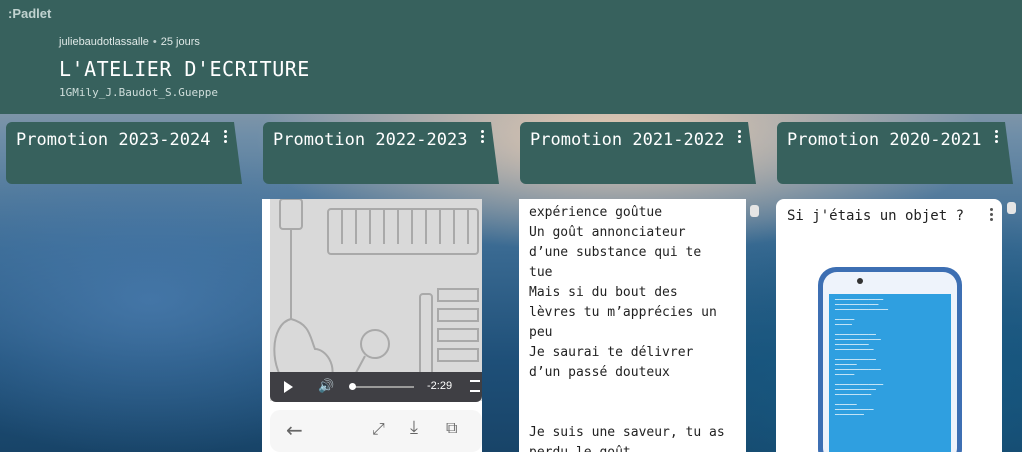 The height and width of the screenshot is (452, 1022). I want to click on post-line: Je saurai te délivrer, so click(611, 352).